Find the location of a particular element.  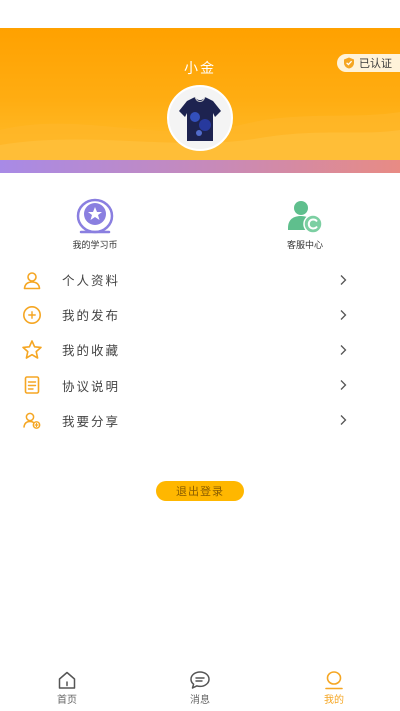

avatar-image is located at coordinates (200, 118).